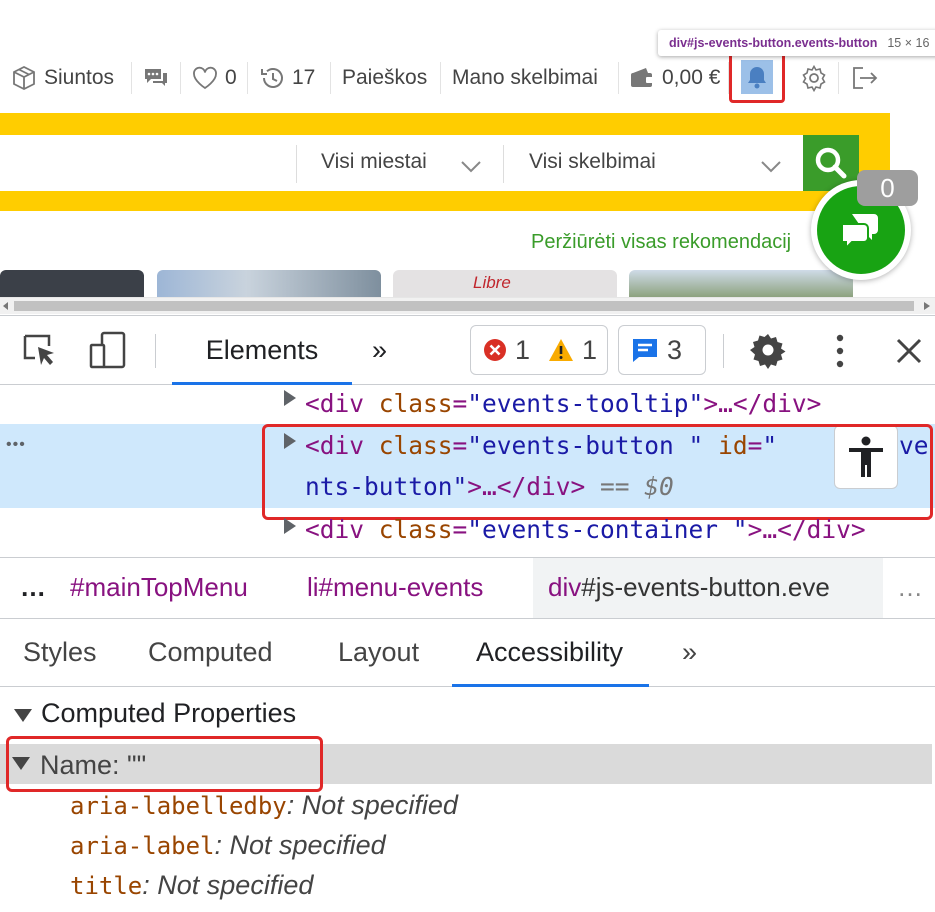  Describe the element at coordinates (178, 806) in the screenshot. I see `property-key: aria-labelledby` at that location.